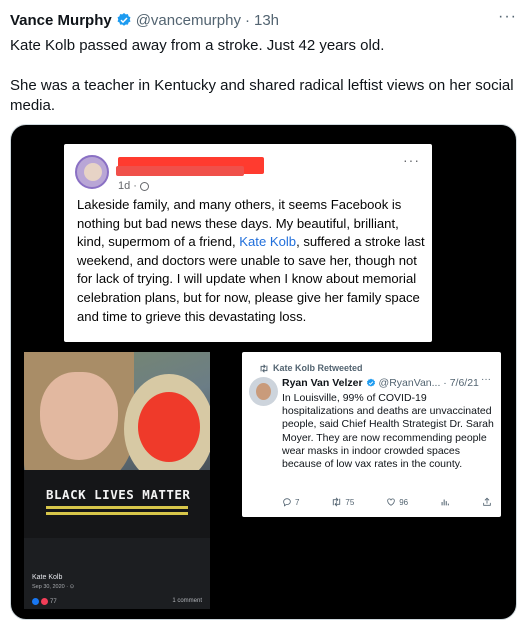 This screenshot has height=624, width=527. What do you see at coordinates (79, 416) in the screenshot?
I see `photo-face` at bounding box center [79, 416].